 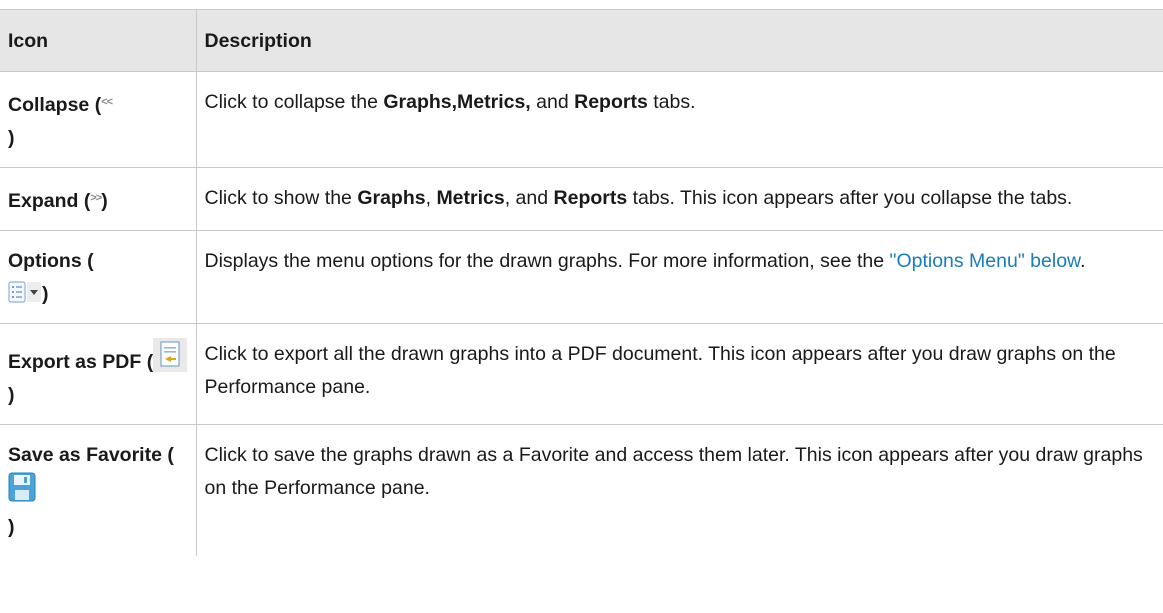 What do you see at coordinates (552, 102) in the screenshot?
I see `desc-text: and` at bounding box center [552, 102].